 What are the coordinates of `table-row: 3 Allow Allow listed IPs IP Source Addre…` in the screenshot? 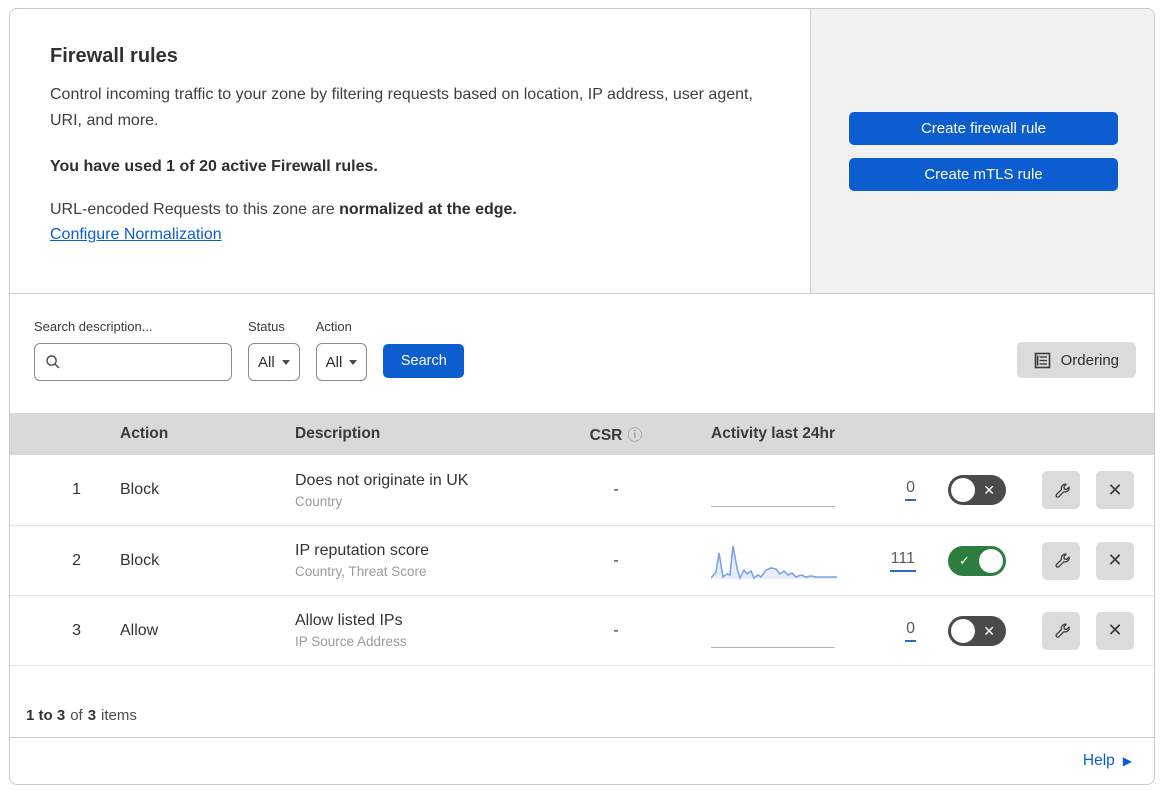 It's located at (582, 630).